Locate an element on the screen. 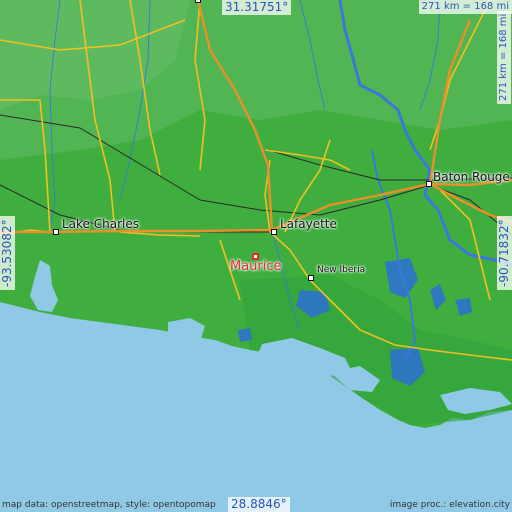 This screenshot has width=512, height=512. baton-rouge-marker is located at coordinates (429, 184).